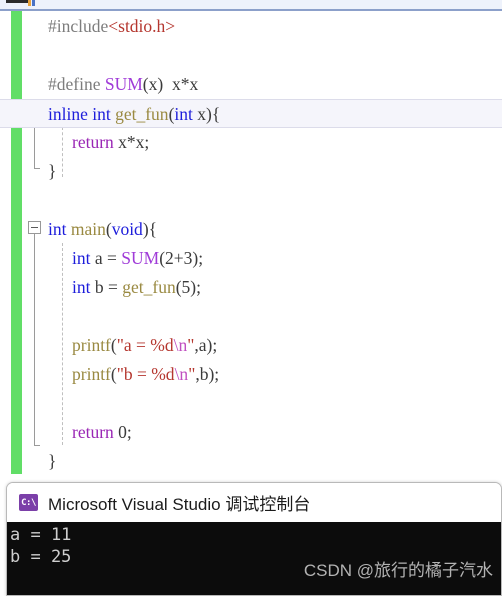 The height and width of the screenshot is (596, 502). Describe the element at coordinates (254, 558) in the screenshot. I see `console-output-area: a = 11 b = 25 CSDN @旅行的橘子汽水` at that location.